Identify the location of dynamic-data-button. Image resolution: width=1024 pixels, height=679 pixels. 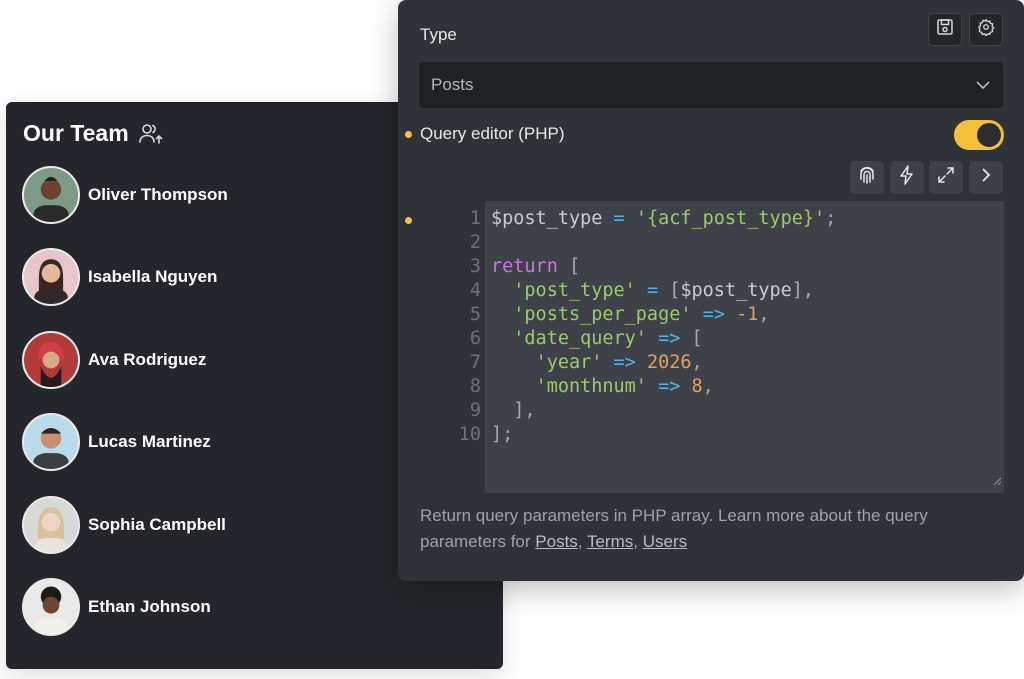
(867, 177).